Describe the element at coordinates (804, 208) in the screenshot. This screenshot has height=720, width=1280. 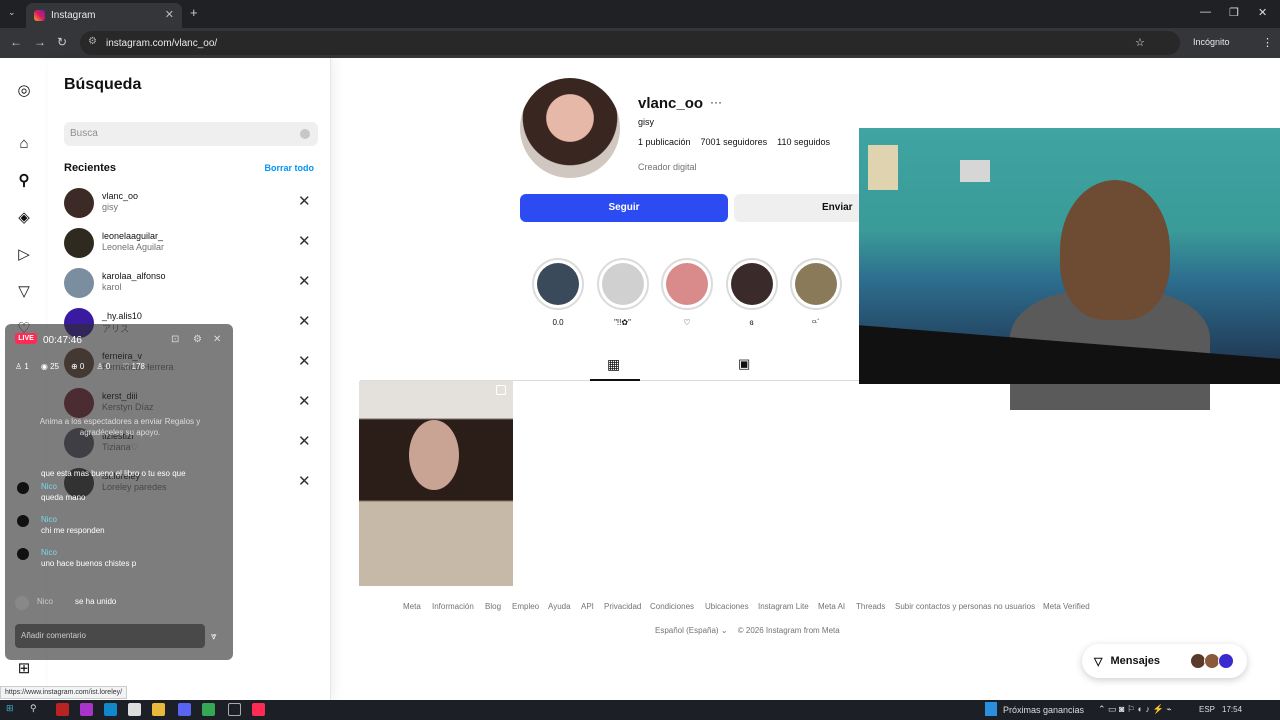
I see `send-message-button: Enviar mensaje` at that location.